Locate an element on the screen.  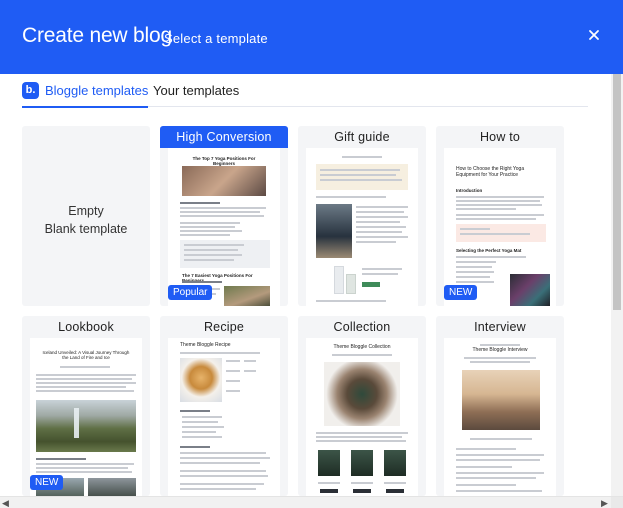
tab-bloggle-templates: b. Bloggle templates is located at coordinates (85, 91).